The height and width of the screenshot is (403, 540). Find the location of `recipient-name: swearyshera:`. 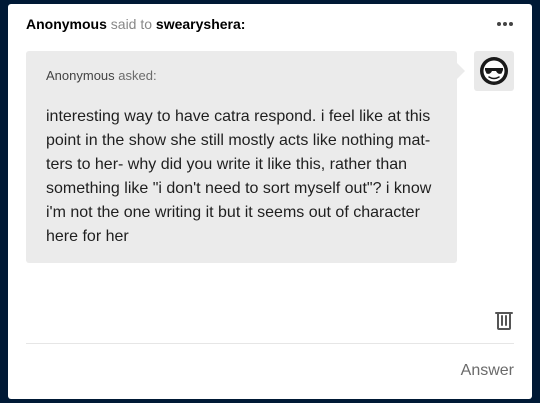

recipient-name: swearyshera: is located at coordinates (201, 24).